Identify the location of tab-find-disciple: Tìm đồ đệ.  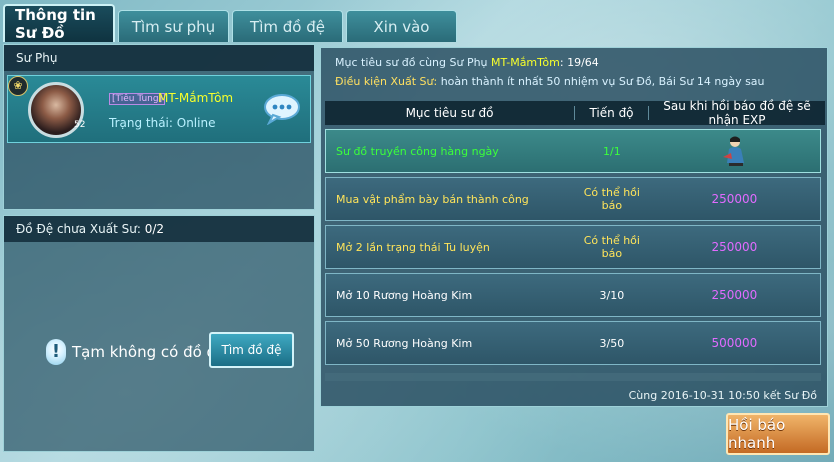
(287, 26).